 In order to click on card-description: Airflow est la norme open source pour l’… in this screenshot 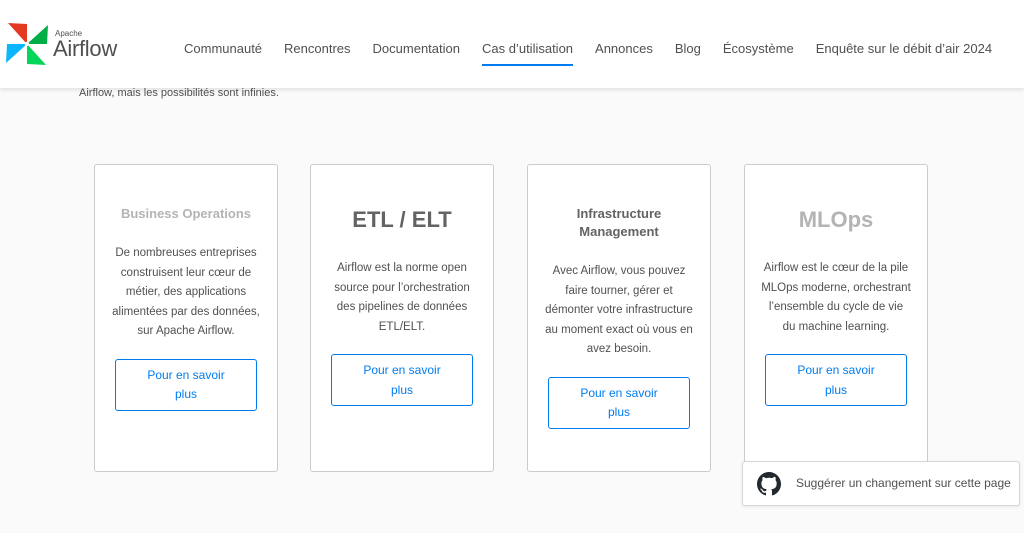, I will do `click(402, 297)`.